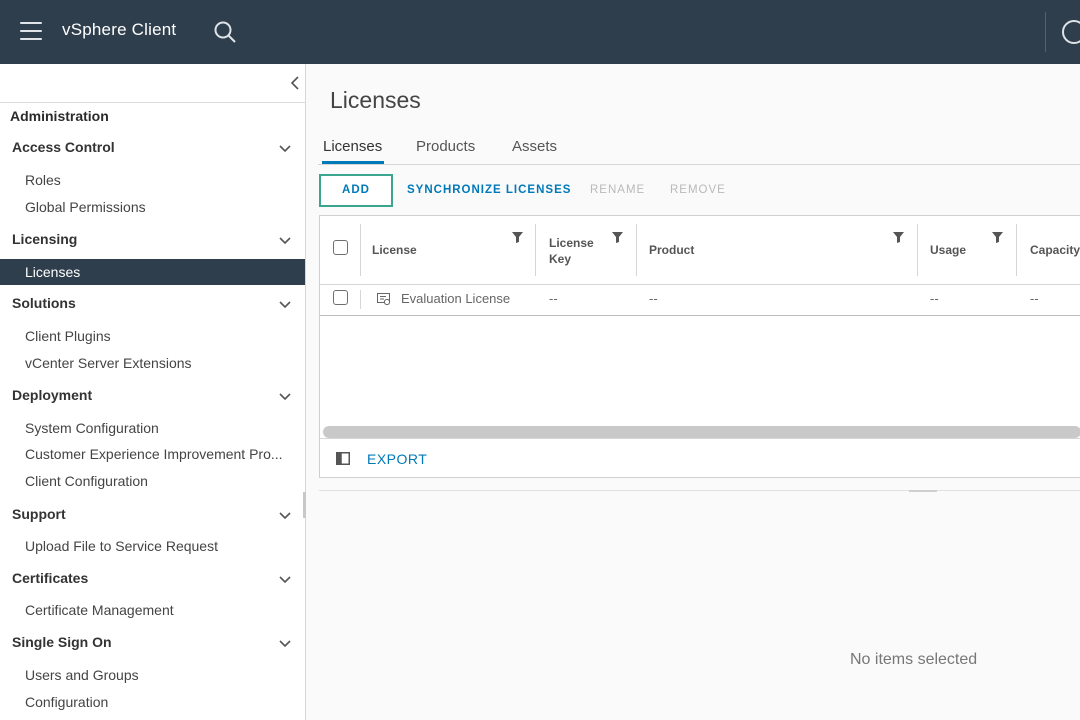 This screenshot has height=720, width=1080. Describe the element at coordinates (39, 514) in the screenshot. I see `sidebar-section-support: Support` at that location.